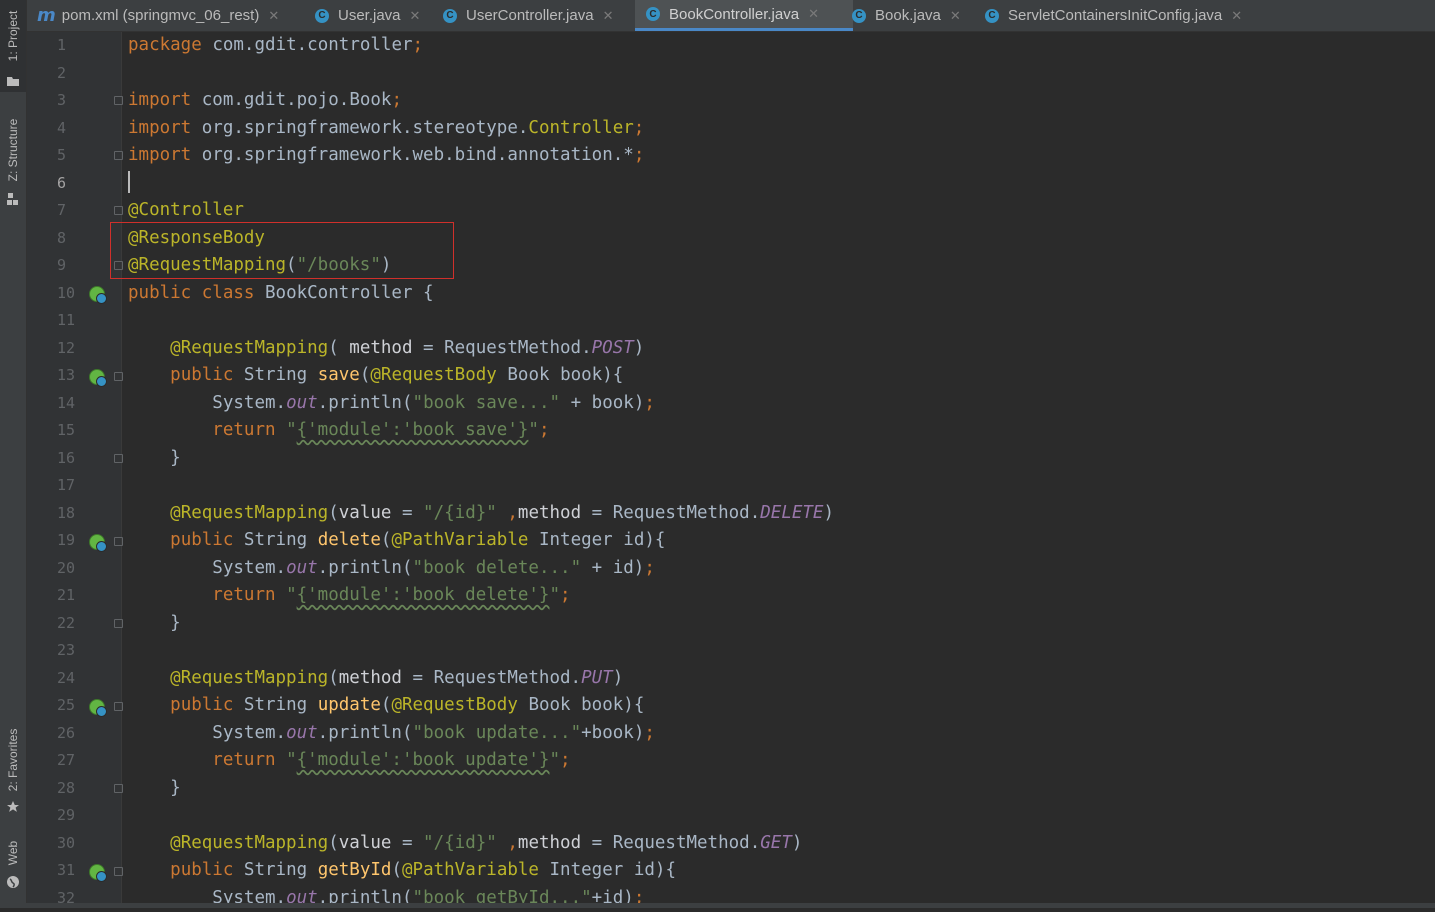 The image size is (1435, 912). I want to click on project-tool-label: 1: Project, so click(13, 36).